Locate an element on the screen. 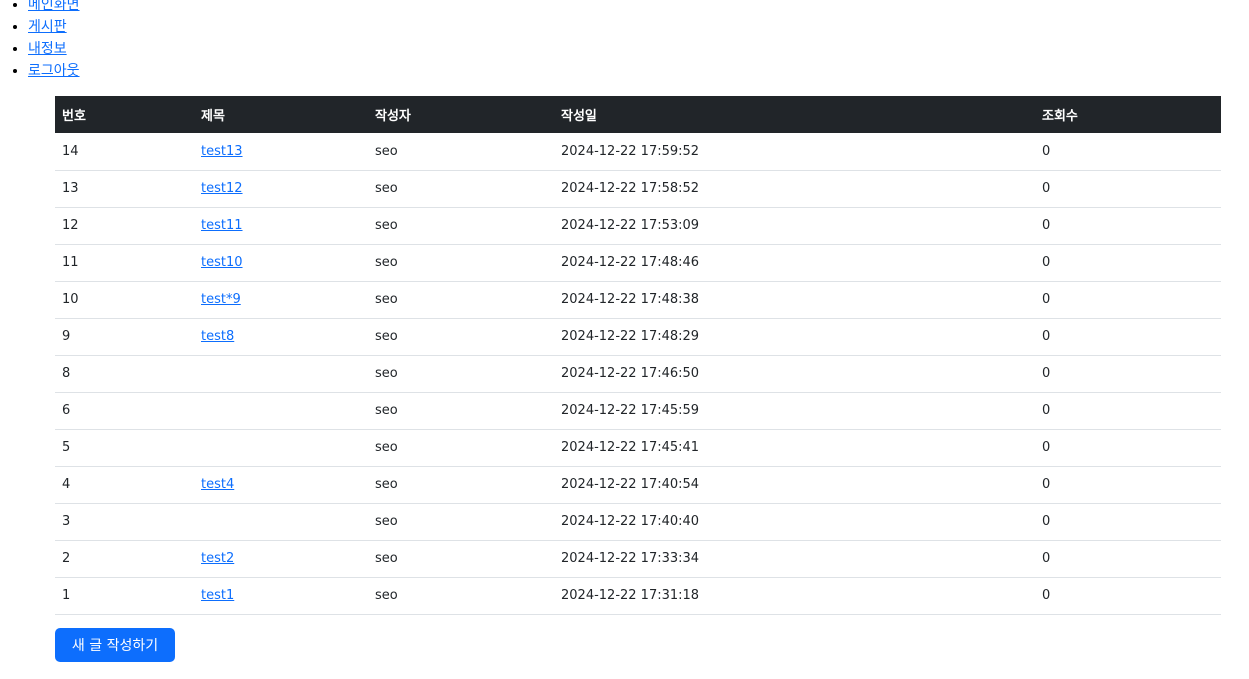  cell-date: 2024-12-22 17:48:46 is located at coordinates (794, 263).